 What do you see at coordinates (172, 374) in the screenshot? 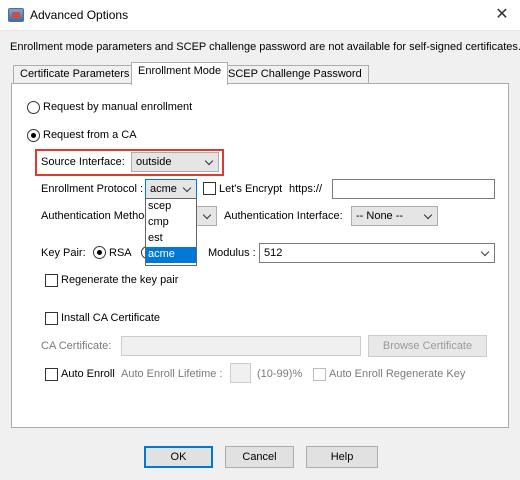
I see `auto-enroll-lifetime-label: Auto Enroll Lifetime :` at bounding box center [172, 374].